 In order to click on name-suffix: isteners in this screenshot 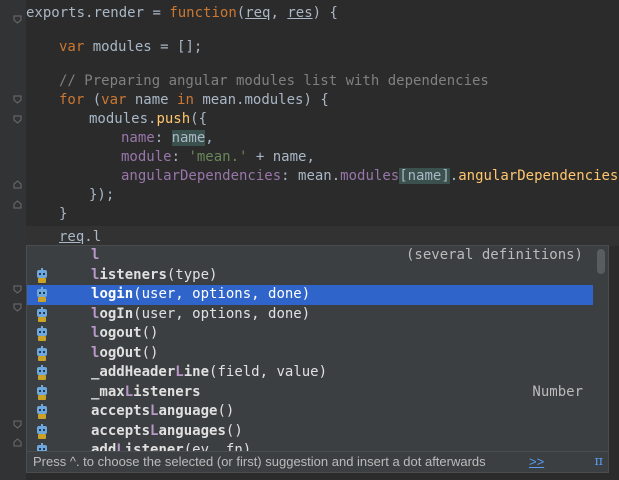, I will do `click(133, 274)`.